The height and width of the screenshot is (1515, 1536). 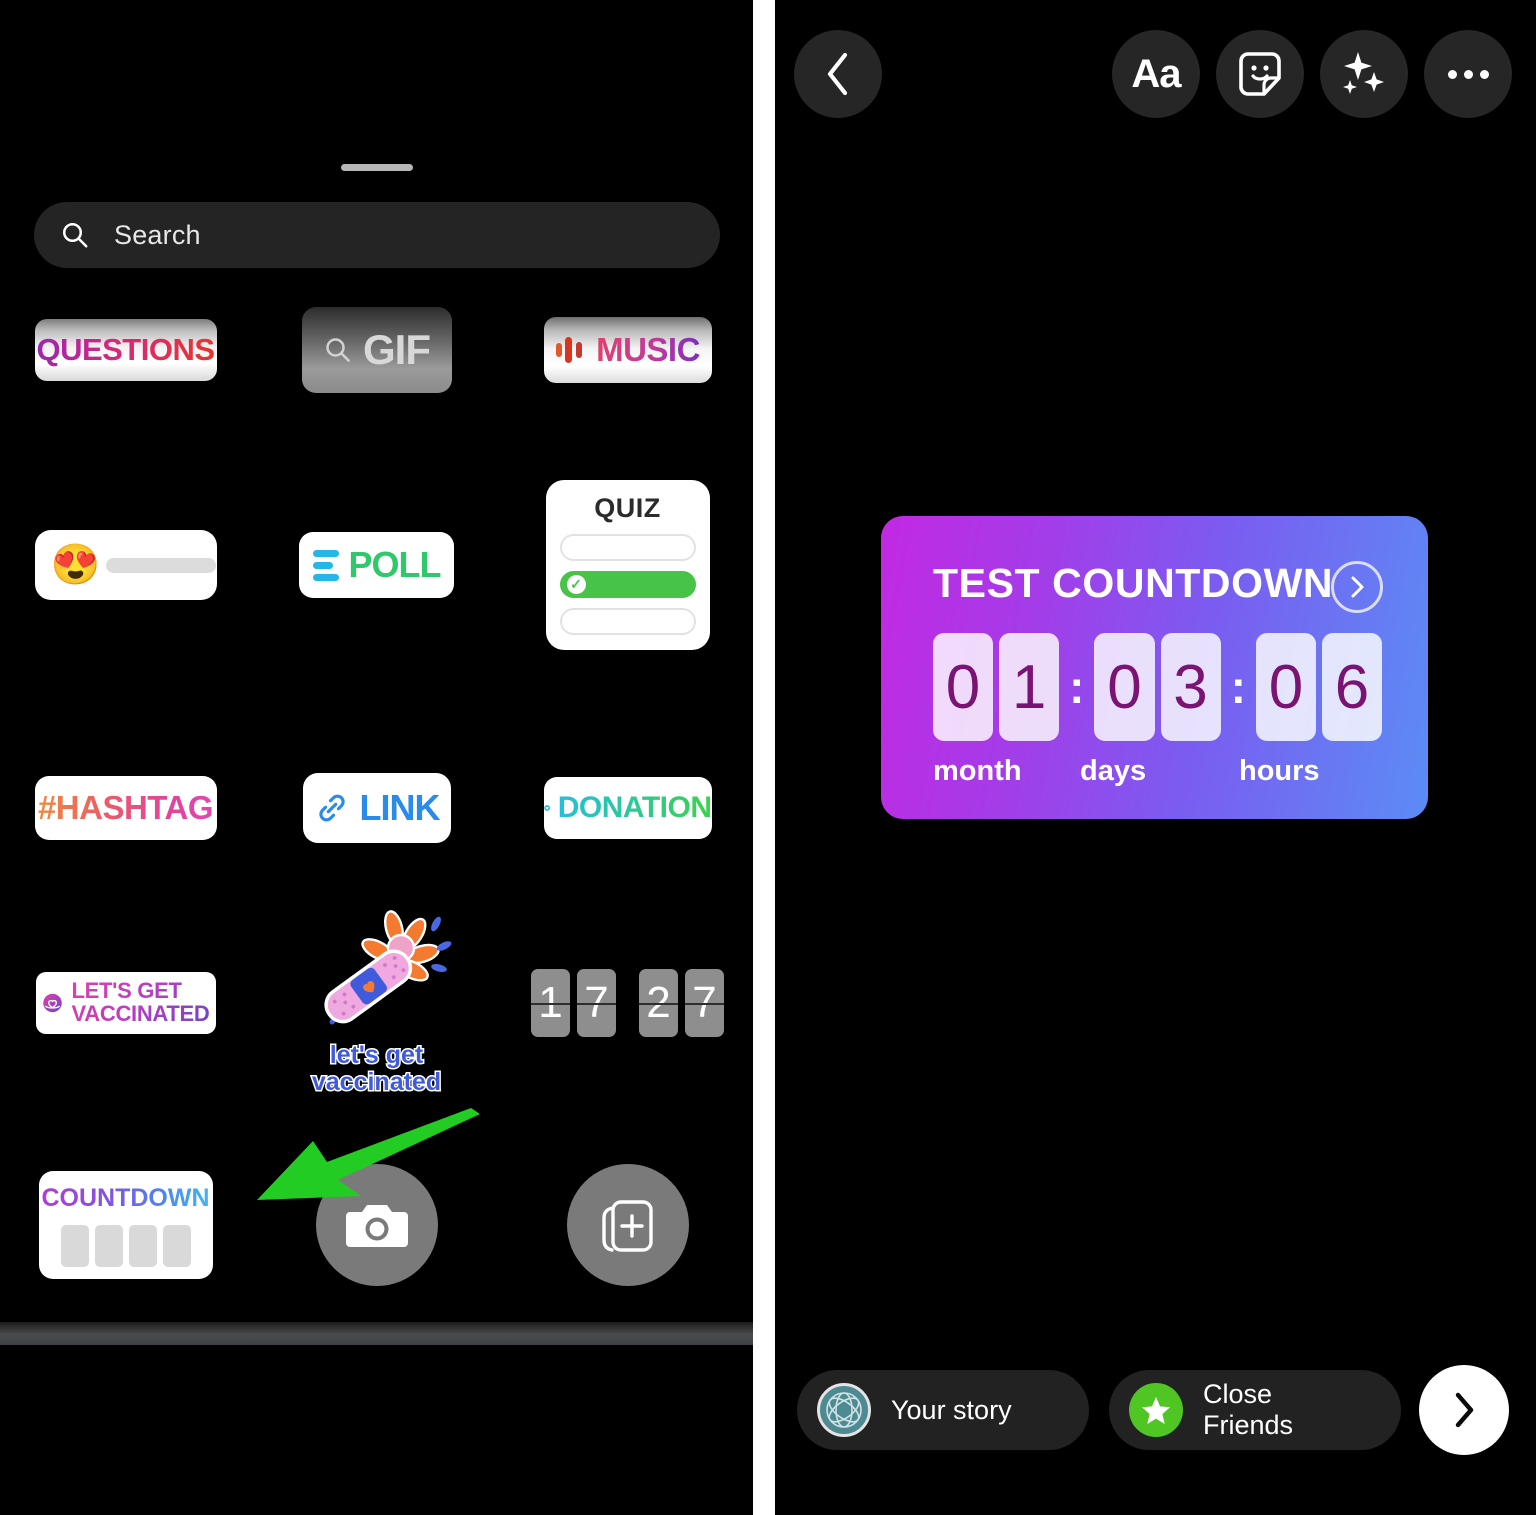 I want to click on close-friends-button: Close Friends, so click(x=1255, y=1410).